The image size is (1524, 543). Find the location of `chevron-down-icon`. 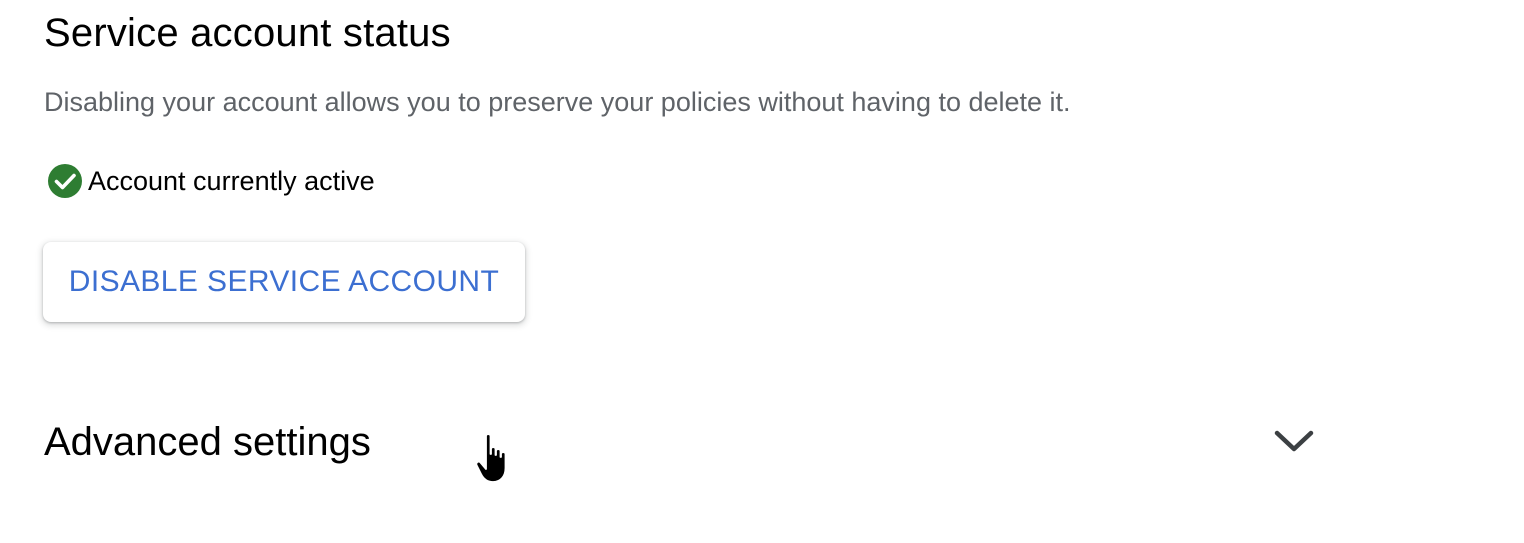

chevron-down-icon is located at coordinates (1294, 442).